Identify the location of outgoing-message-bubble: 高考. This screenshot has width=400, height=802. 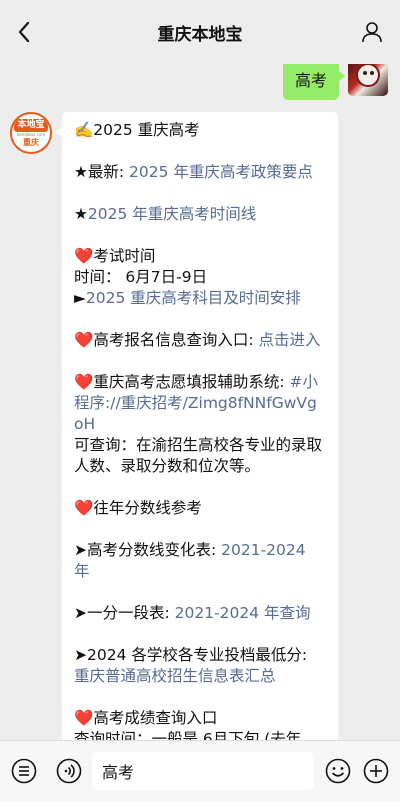
(314, 82).